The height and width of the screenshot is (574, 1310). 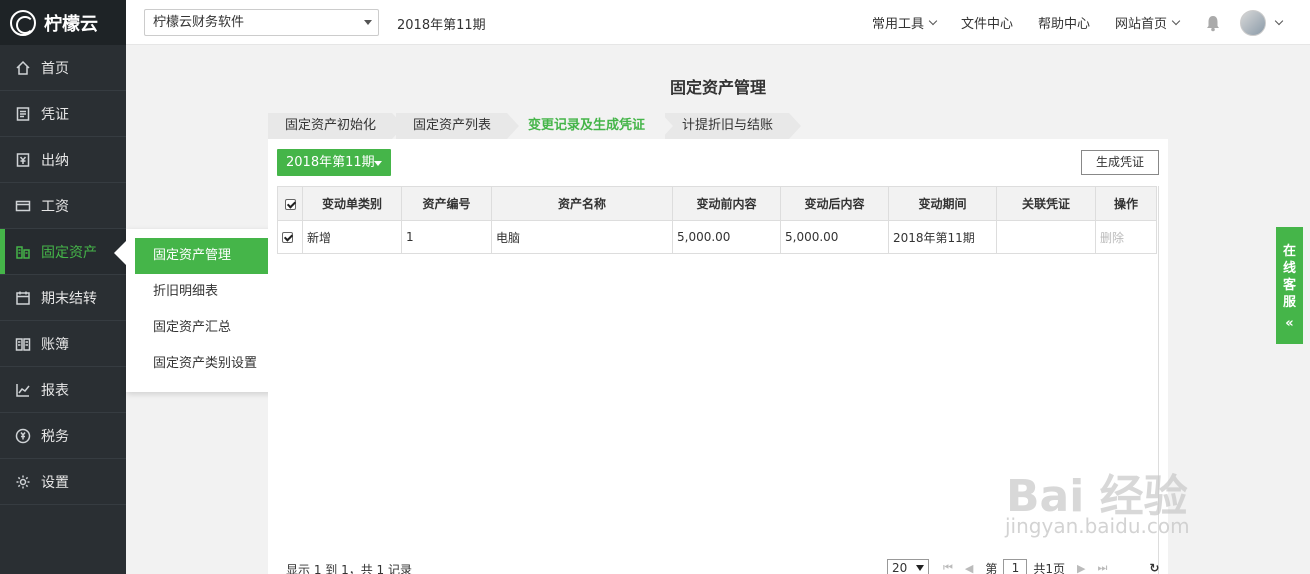 What do you see at coordinates (69, 298) in the screenshot?
I see `sidebar-item-label: 期末结转` at bounding box center [69, 298].